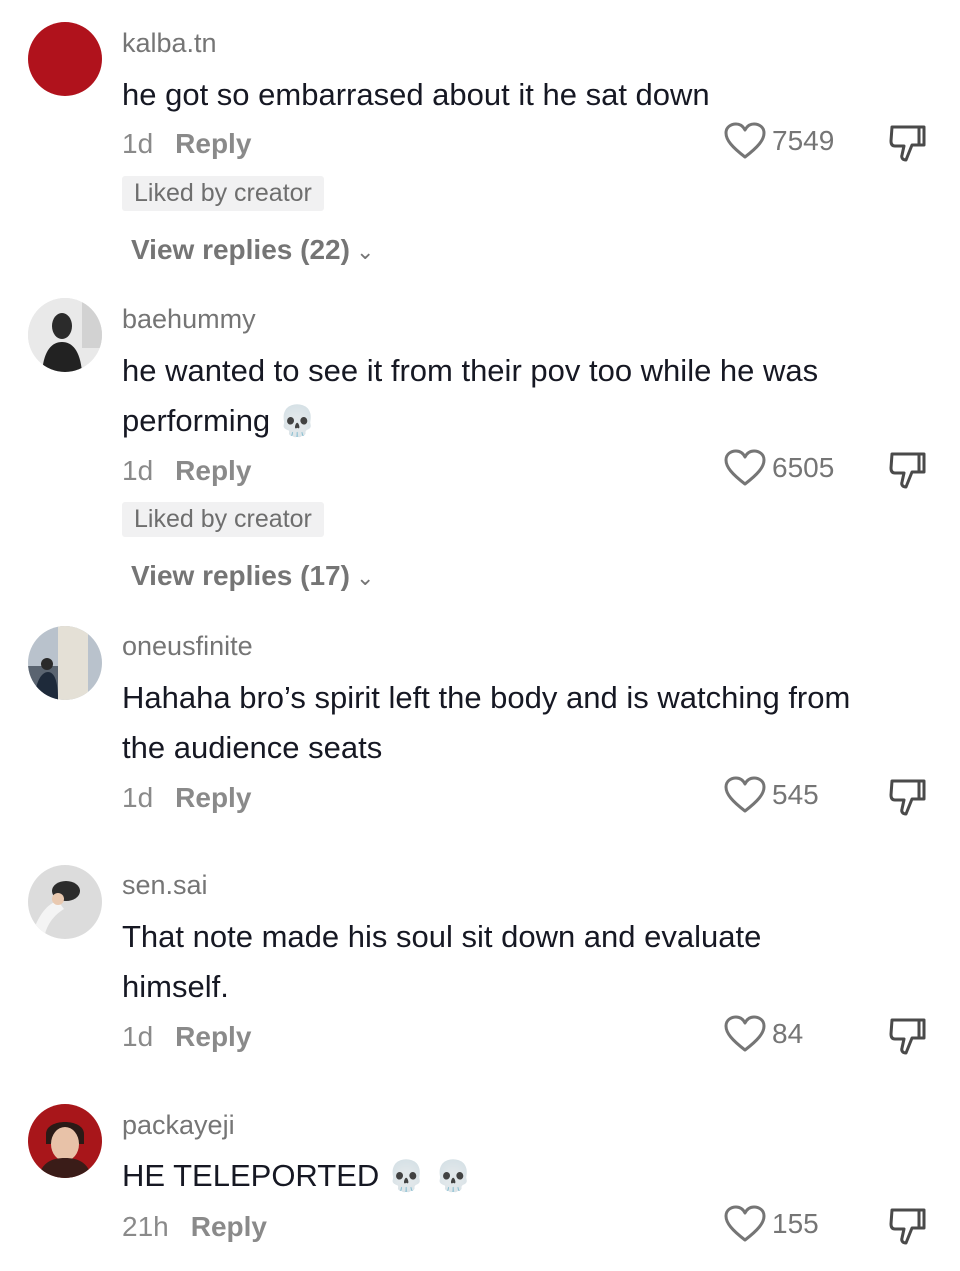 This screenshot has width=960, height=1271. I want to click on view-replies-button: View replies (17) ⌄, so click(252, 576).